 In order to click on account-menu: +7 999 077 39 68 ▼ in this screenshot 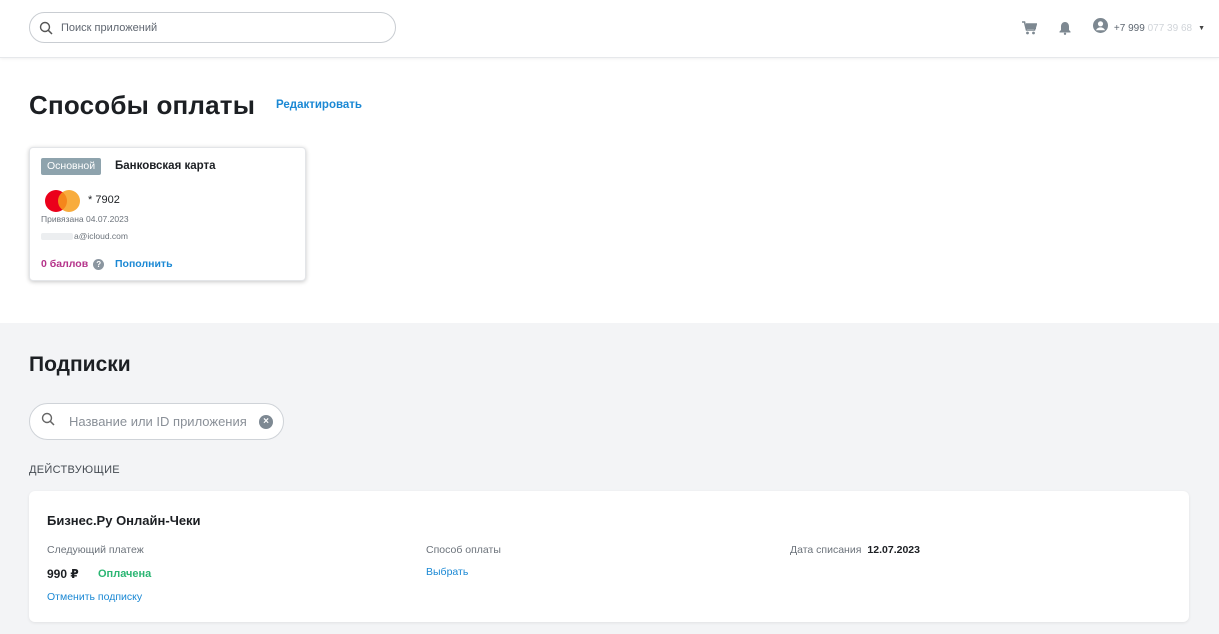, I will do `click(1148, 28)`.